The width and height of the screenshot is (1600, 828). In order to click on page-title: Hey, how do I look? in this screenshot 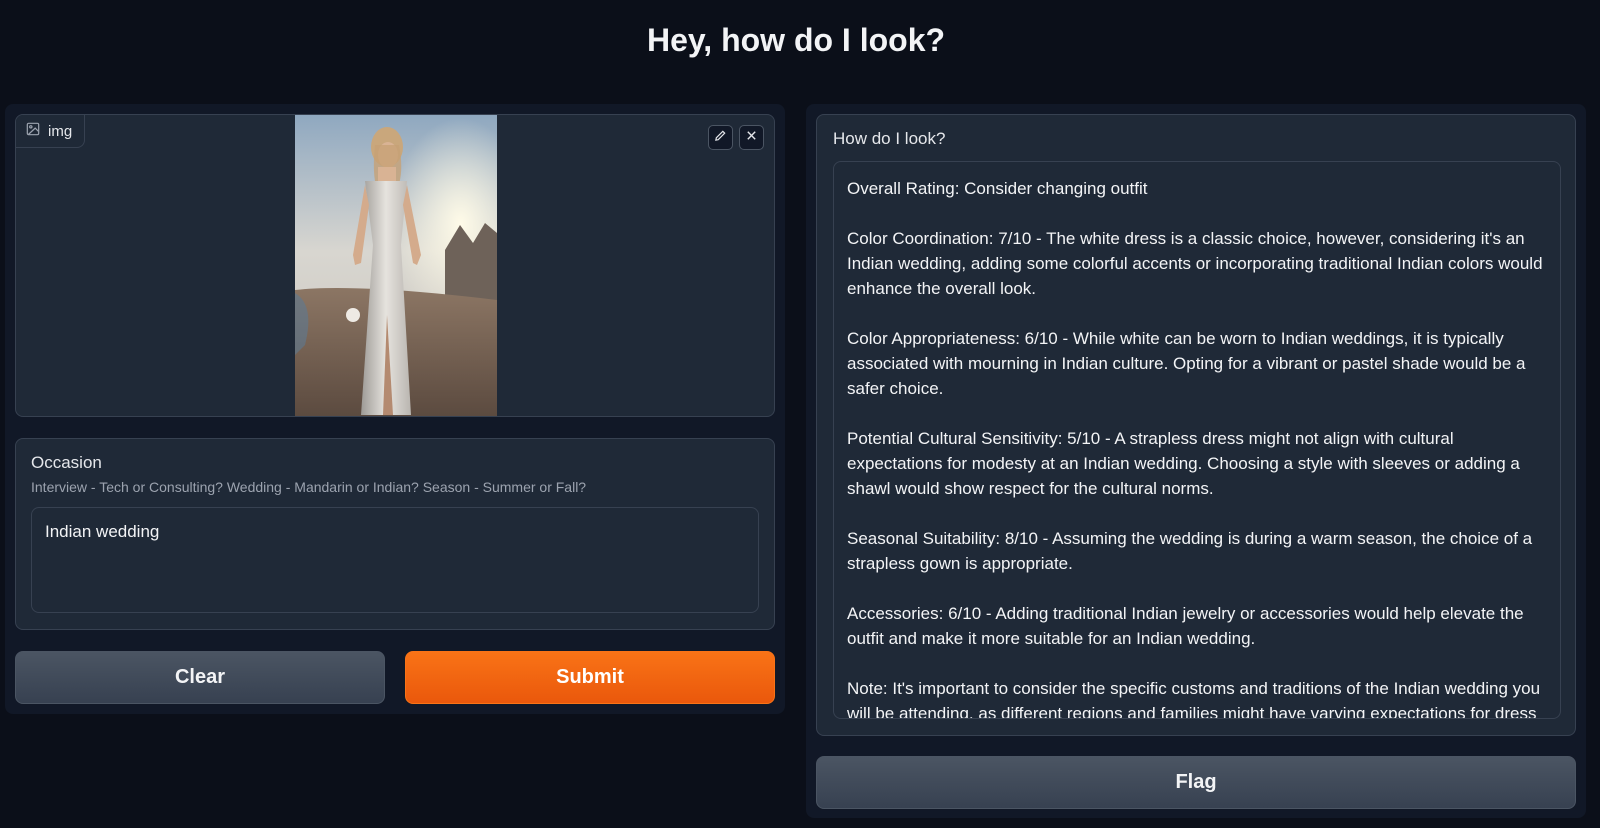, I will do `click(796, 40)`.